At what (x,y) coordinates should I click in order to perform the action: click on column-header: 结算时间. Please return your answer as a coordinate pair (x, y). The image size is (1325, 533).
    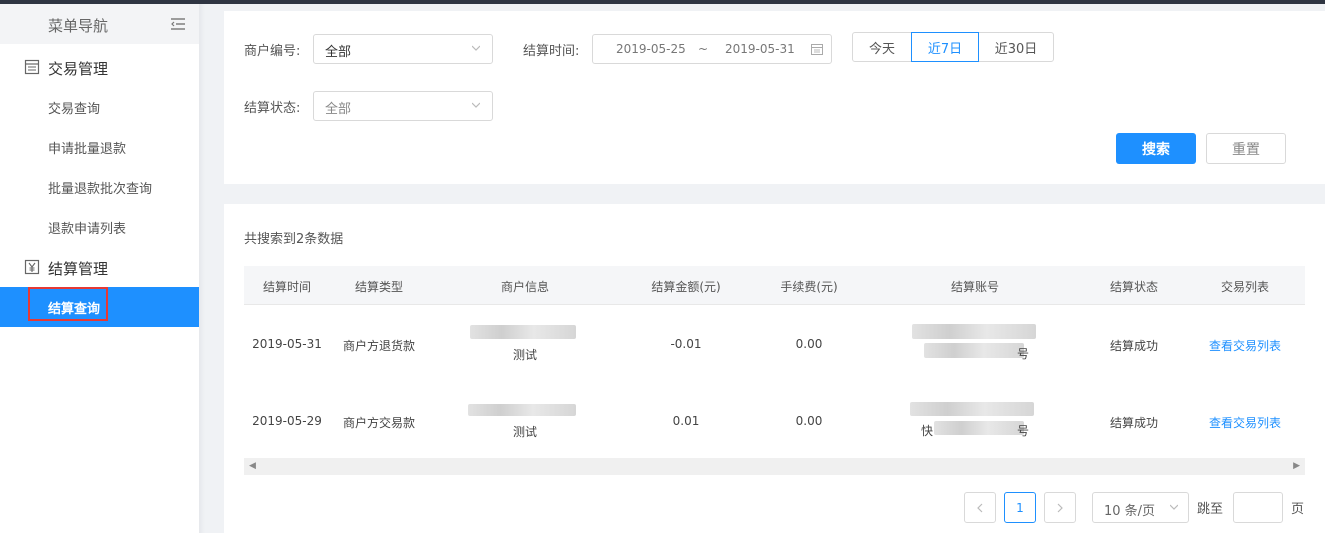
    Looking at the image, I should click on (287, 287).